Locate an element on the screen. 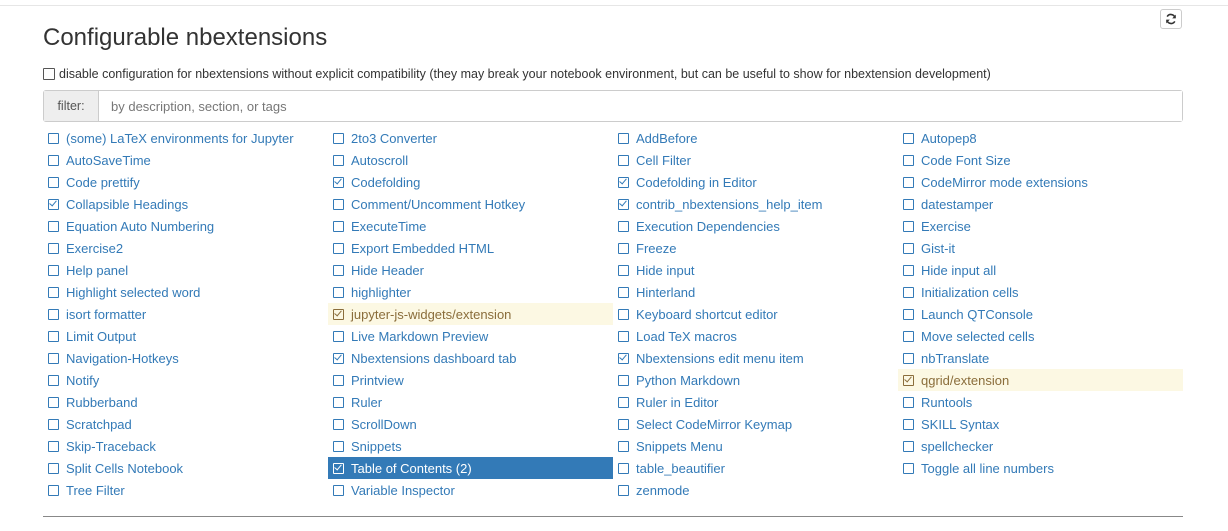  nbextension-item: Printview is located at coordinates (470, 380).